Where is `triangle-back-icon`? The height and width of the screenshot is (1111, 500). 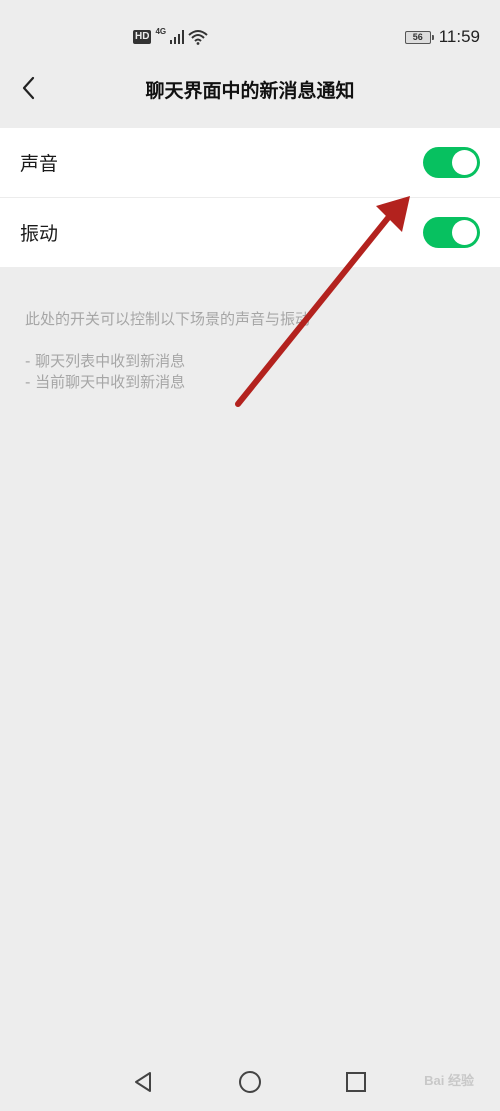
triangle-back-icon is located at coordinates (143, 1082).